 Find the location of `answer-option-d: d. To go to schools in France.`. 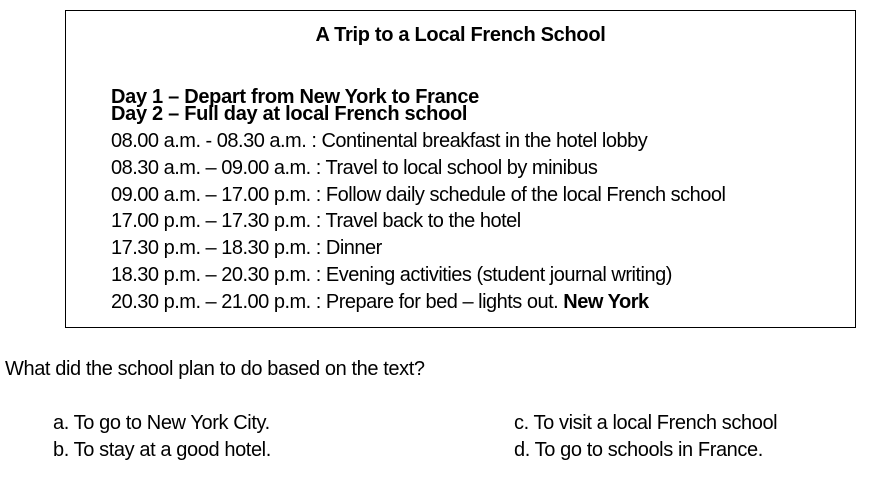

answer-option-d: d. To go to schools in France. is located at coordinates (638, 450).